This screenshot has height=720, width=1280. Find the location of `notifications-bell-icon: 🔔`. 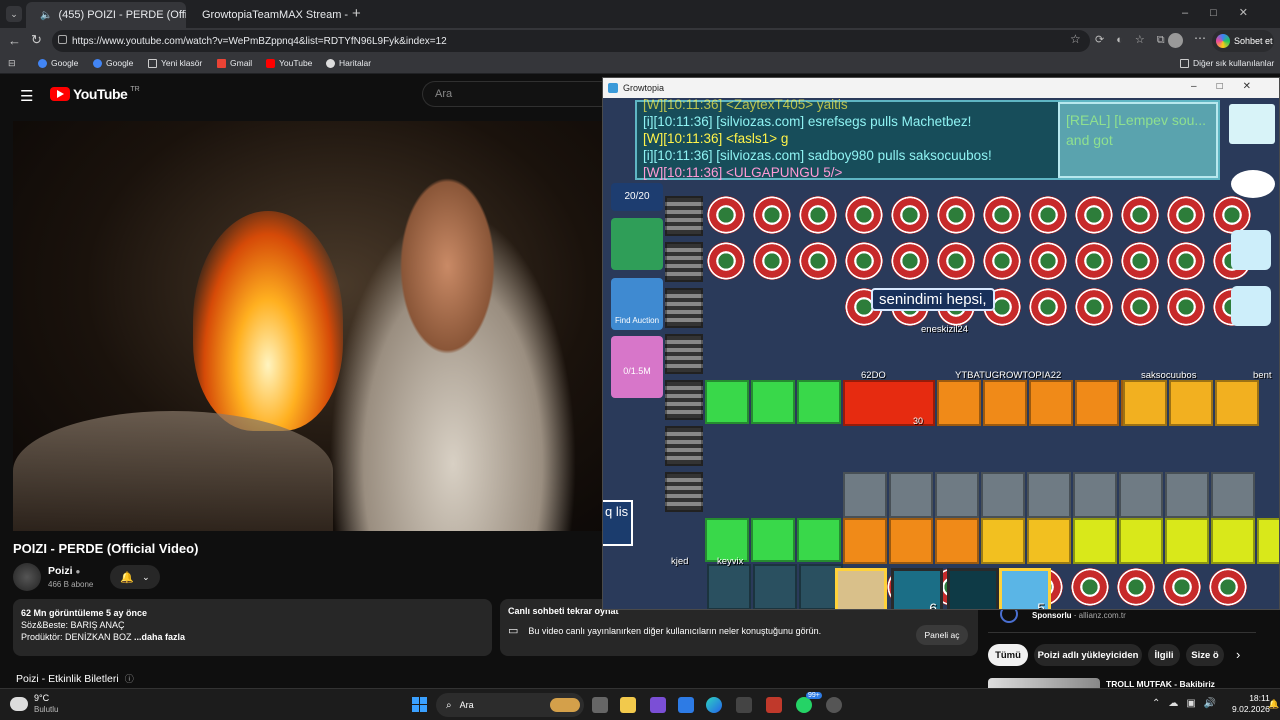

notifications-bell-icon: 🔔 is located at coordinates (1273, 704).